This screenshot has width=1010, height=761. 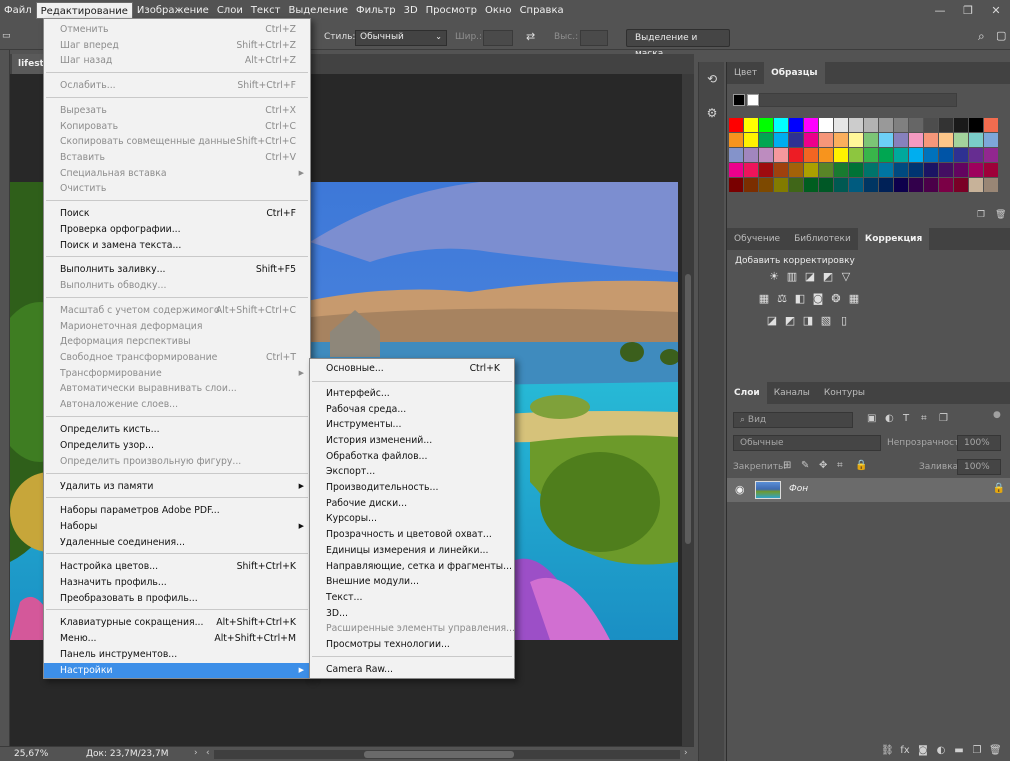 What do you see at coordinates (823, 465) in the screenshot?
I see `lock-move-icon: ✥` at bounding box center [823, 465].